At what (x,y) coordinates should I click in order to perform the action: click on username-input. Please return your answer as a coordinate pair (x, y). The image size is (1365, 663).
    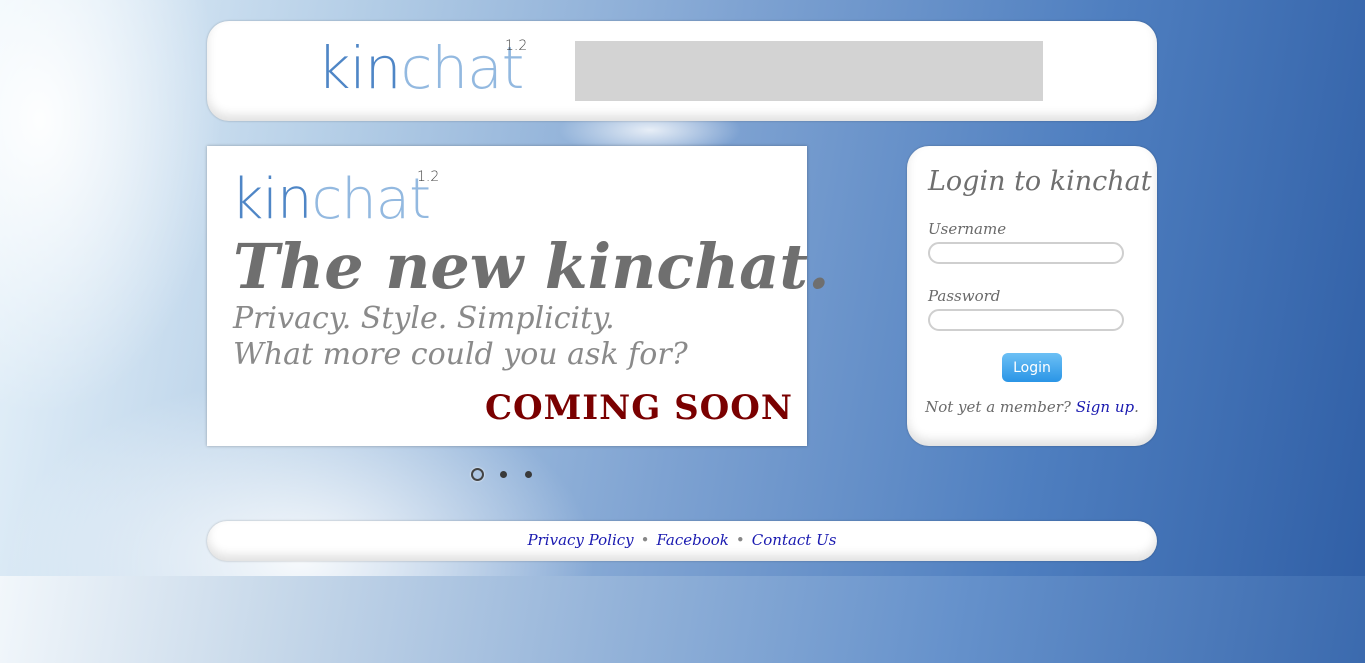
    Looking at the image, I should click on (1026, 253).